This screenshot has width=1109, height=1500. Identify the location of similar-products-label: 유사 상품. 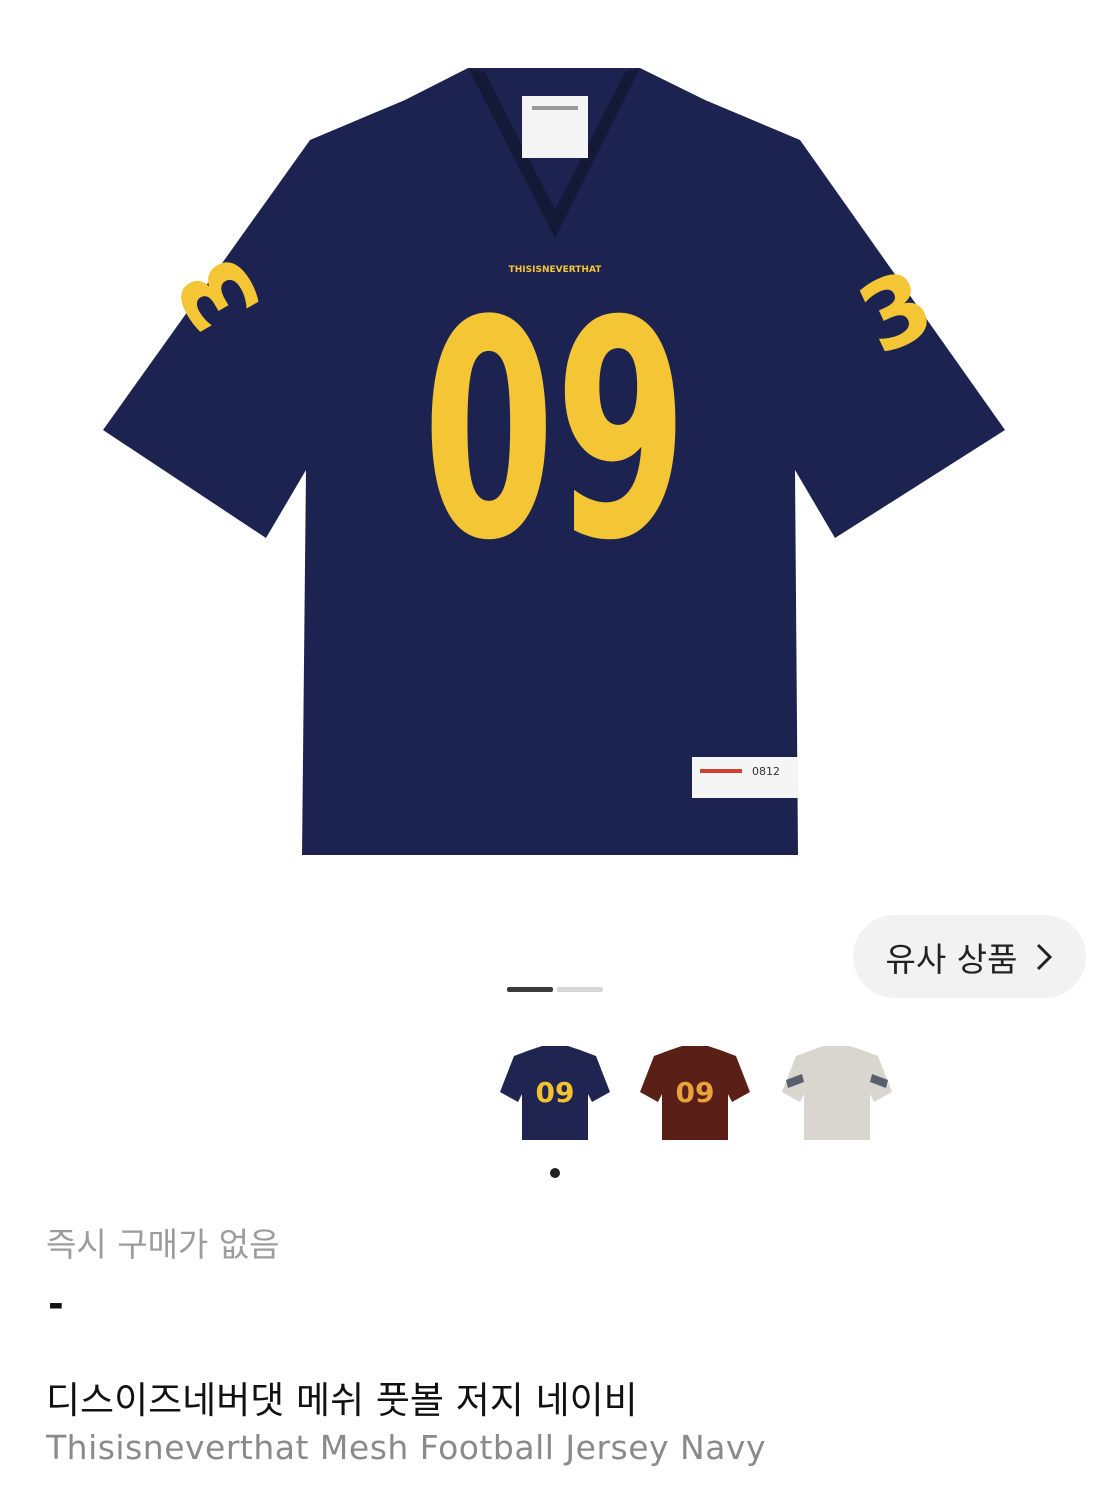
(951, 959).